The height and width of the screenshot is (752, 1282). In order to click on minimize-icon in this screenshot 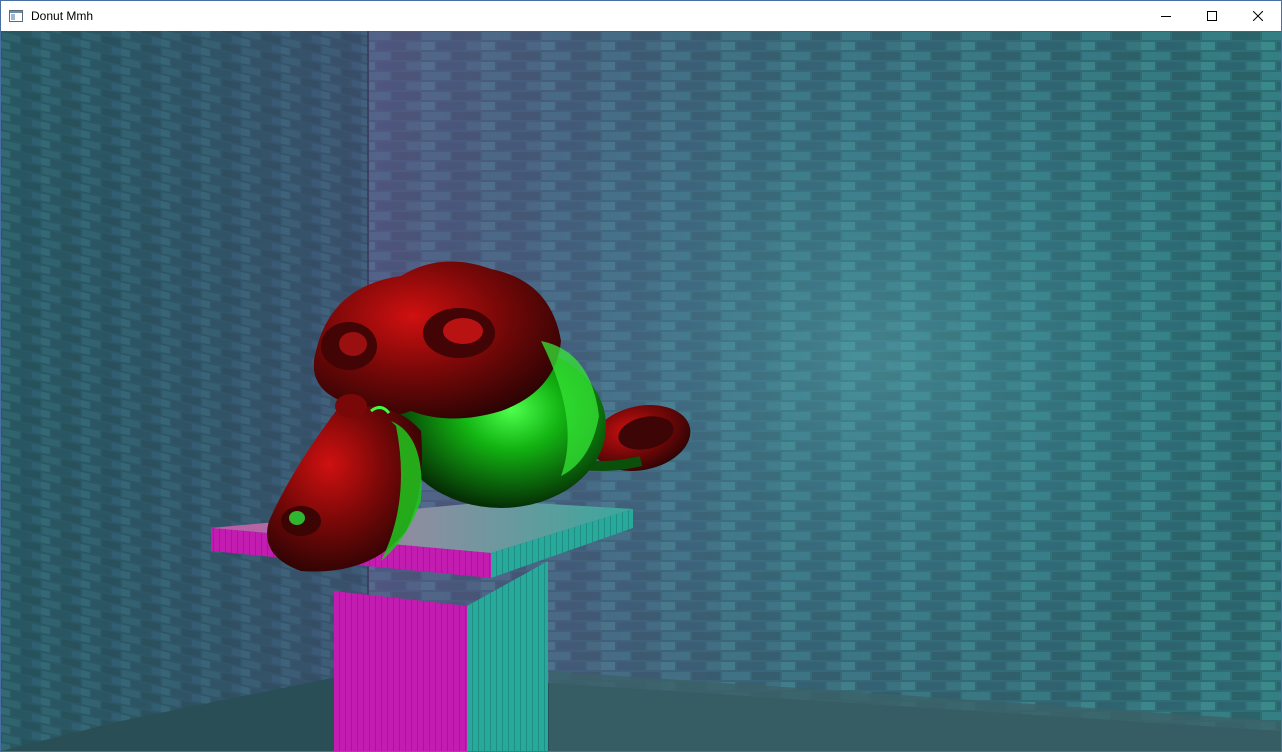, I will do `click(1166, 16)`.